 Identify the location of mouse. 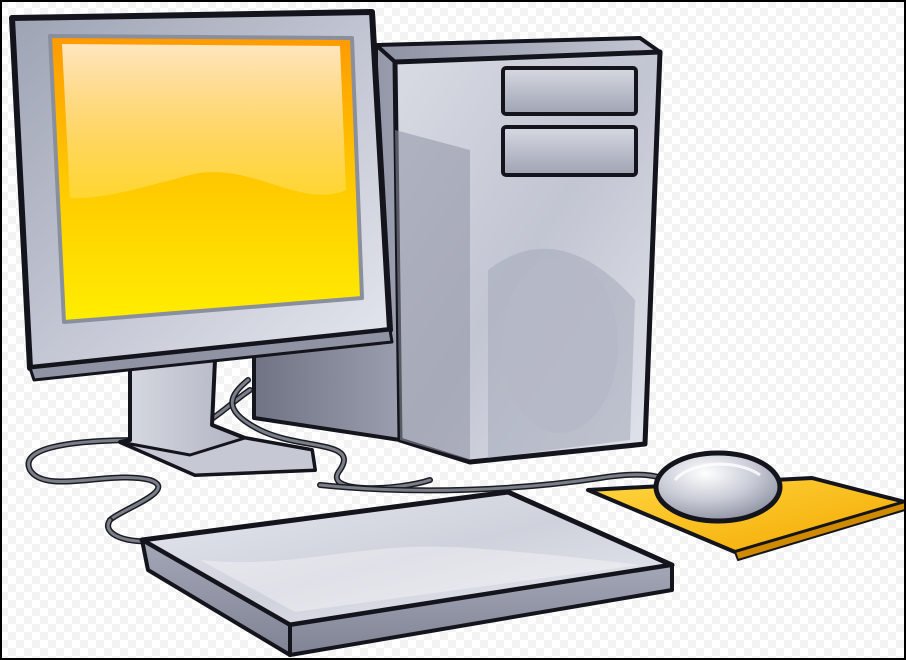
(718, 487).